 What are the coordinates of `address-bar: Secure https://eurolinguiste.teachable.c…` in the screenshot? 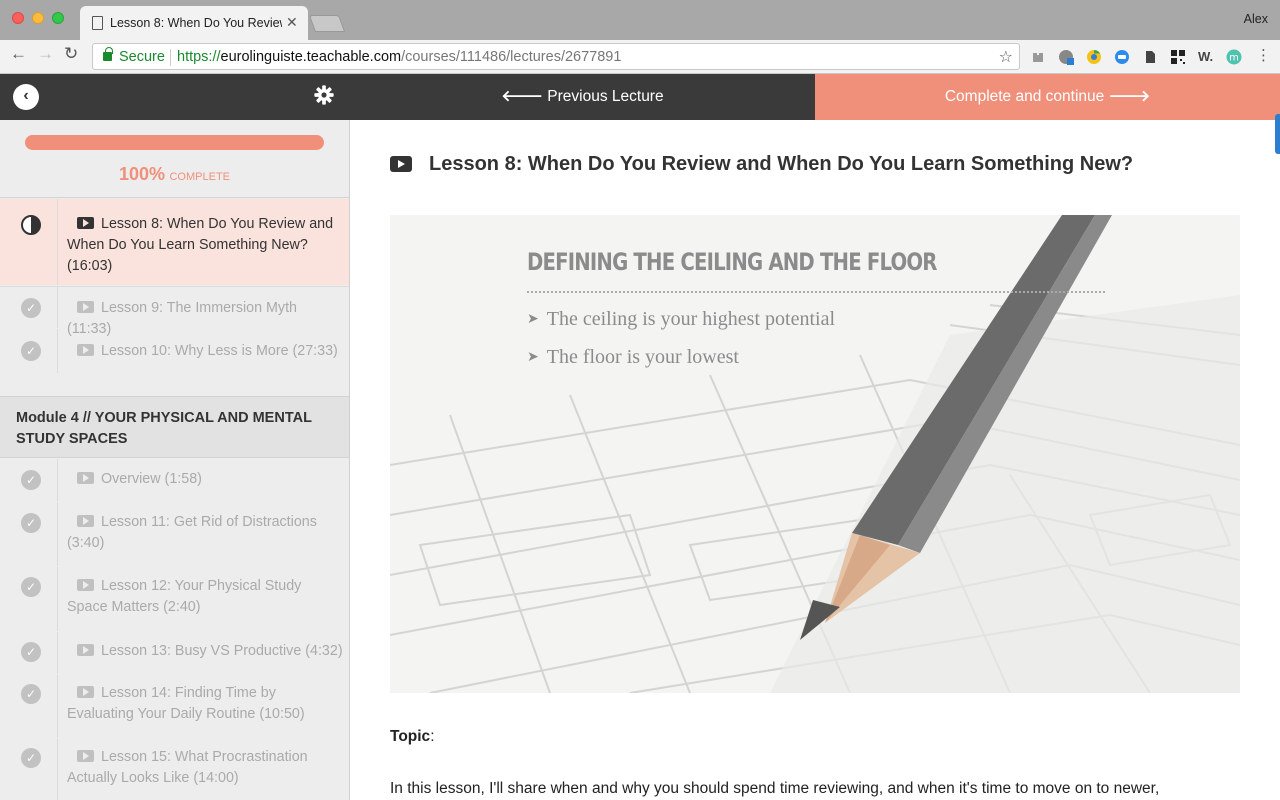 It's located at (556, 56).